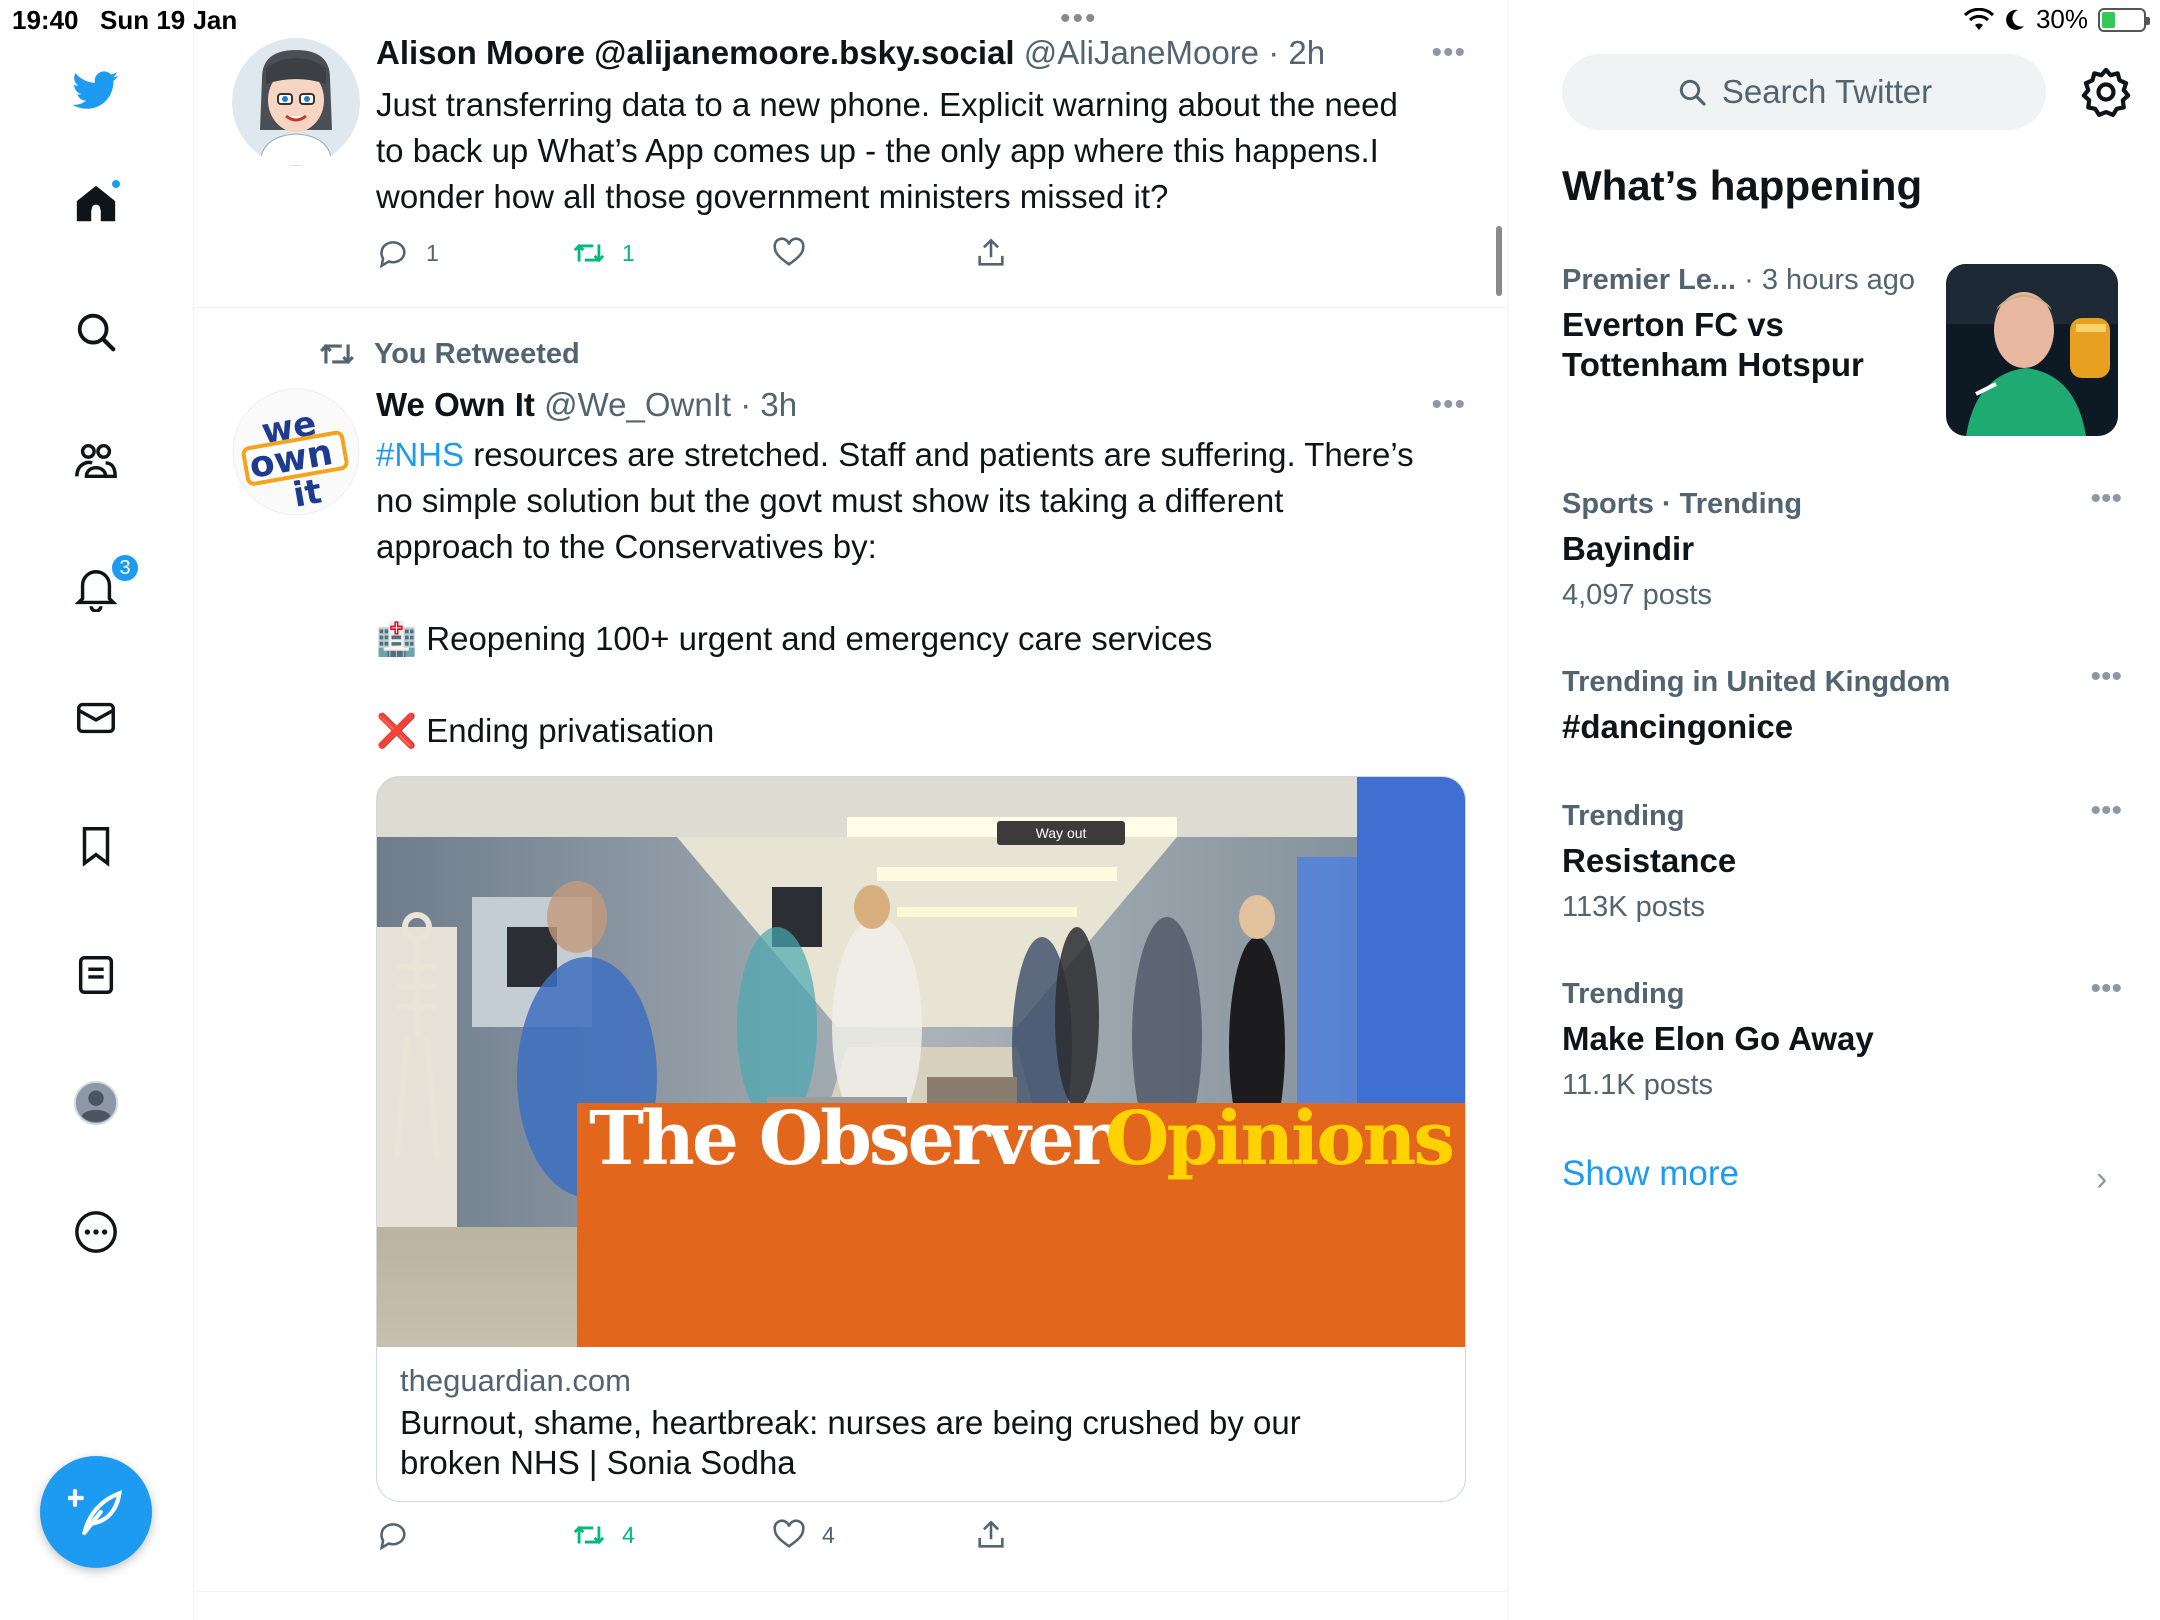  I want to click on trend-topic-line: Tottenham Hotspur, so click(1713, 364).